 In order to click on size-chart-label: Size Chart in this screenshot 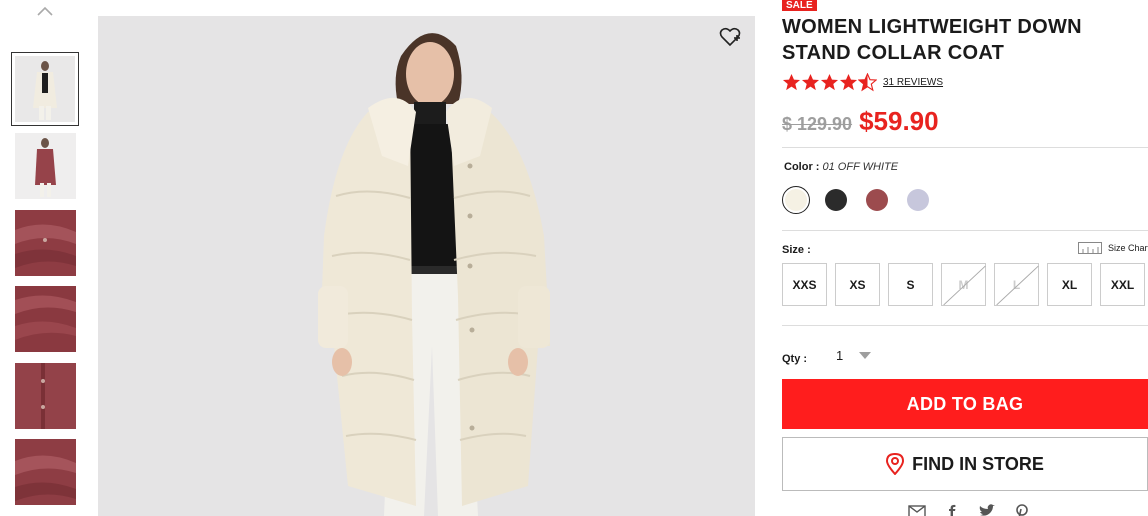, I will do `click(1128, 248)`.